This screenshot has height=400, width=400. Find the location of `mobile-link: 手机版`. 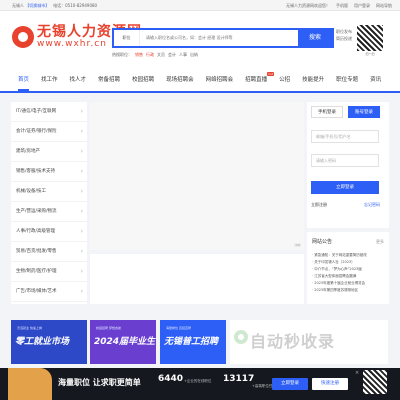

mobile-link: 手机版 is located at coordinates (342, 5).